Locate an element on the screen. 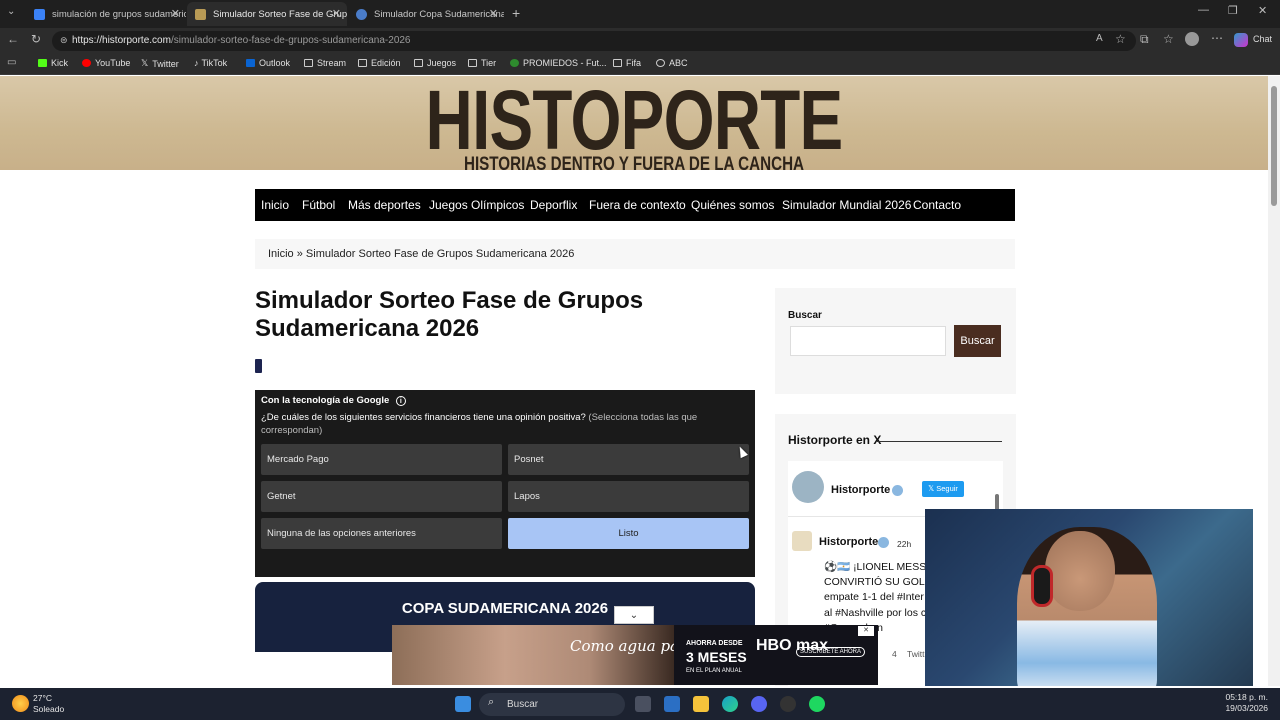  clock-time: 05:18 p. m. is located at coordinates (1246, 697).